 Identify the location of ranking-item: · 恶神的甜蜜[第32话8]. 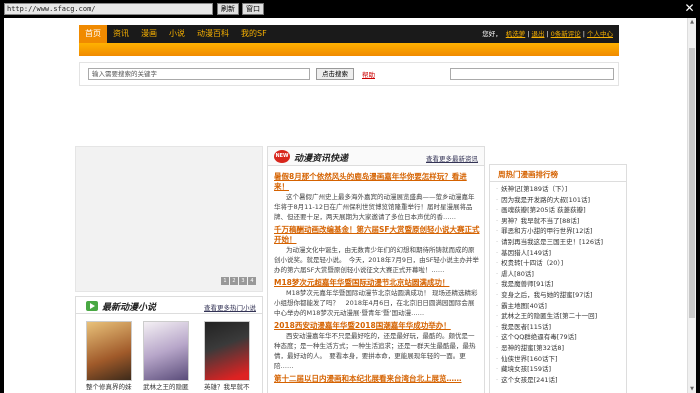
(560, 348).